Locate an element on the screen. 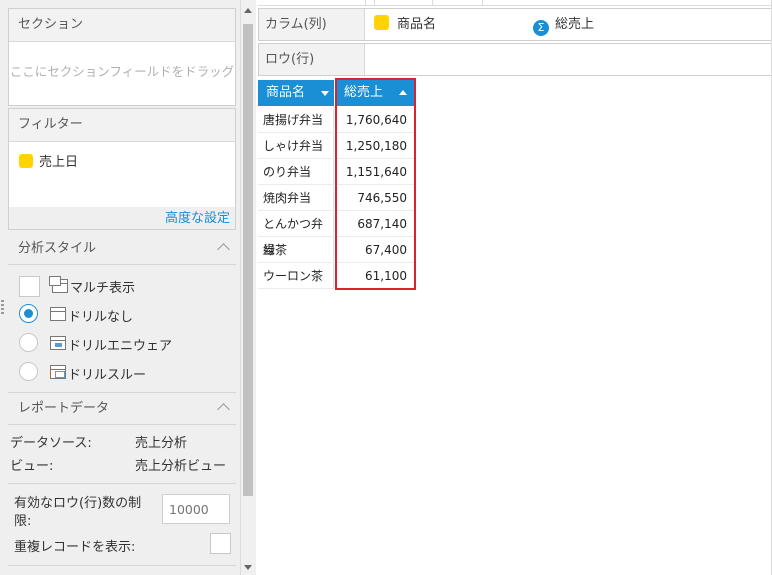 The image size is (772, 575). report-data-title: レポートデータ is located at coordinates (64, 408).